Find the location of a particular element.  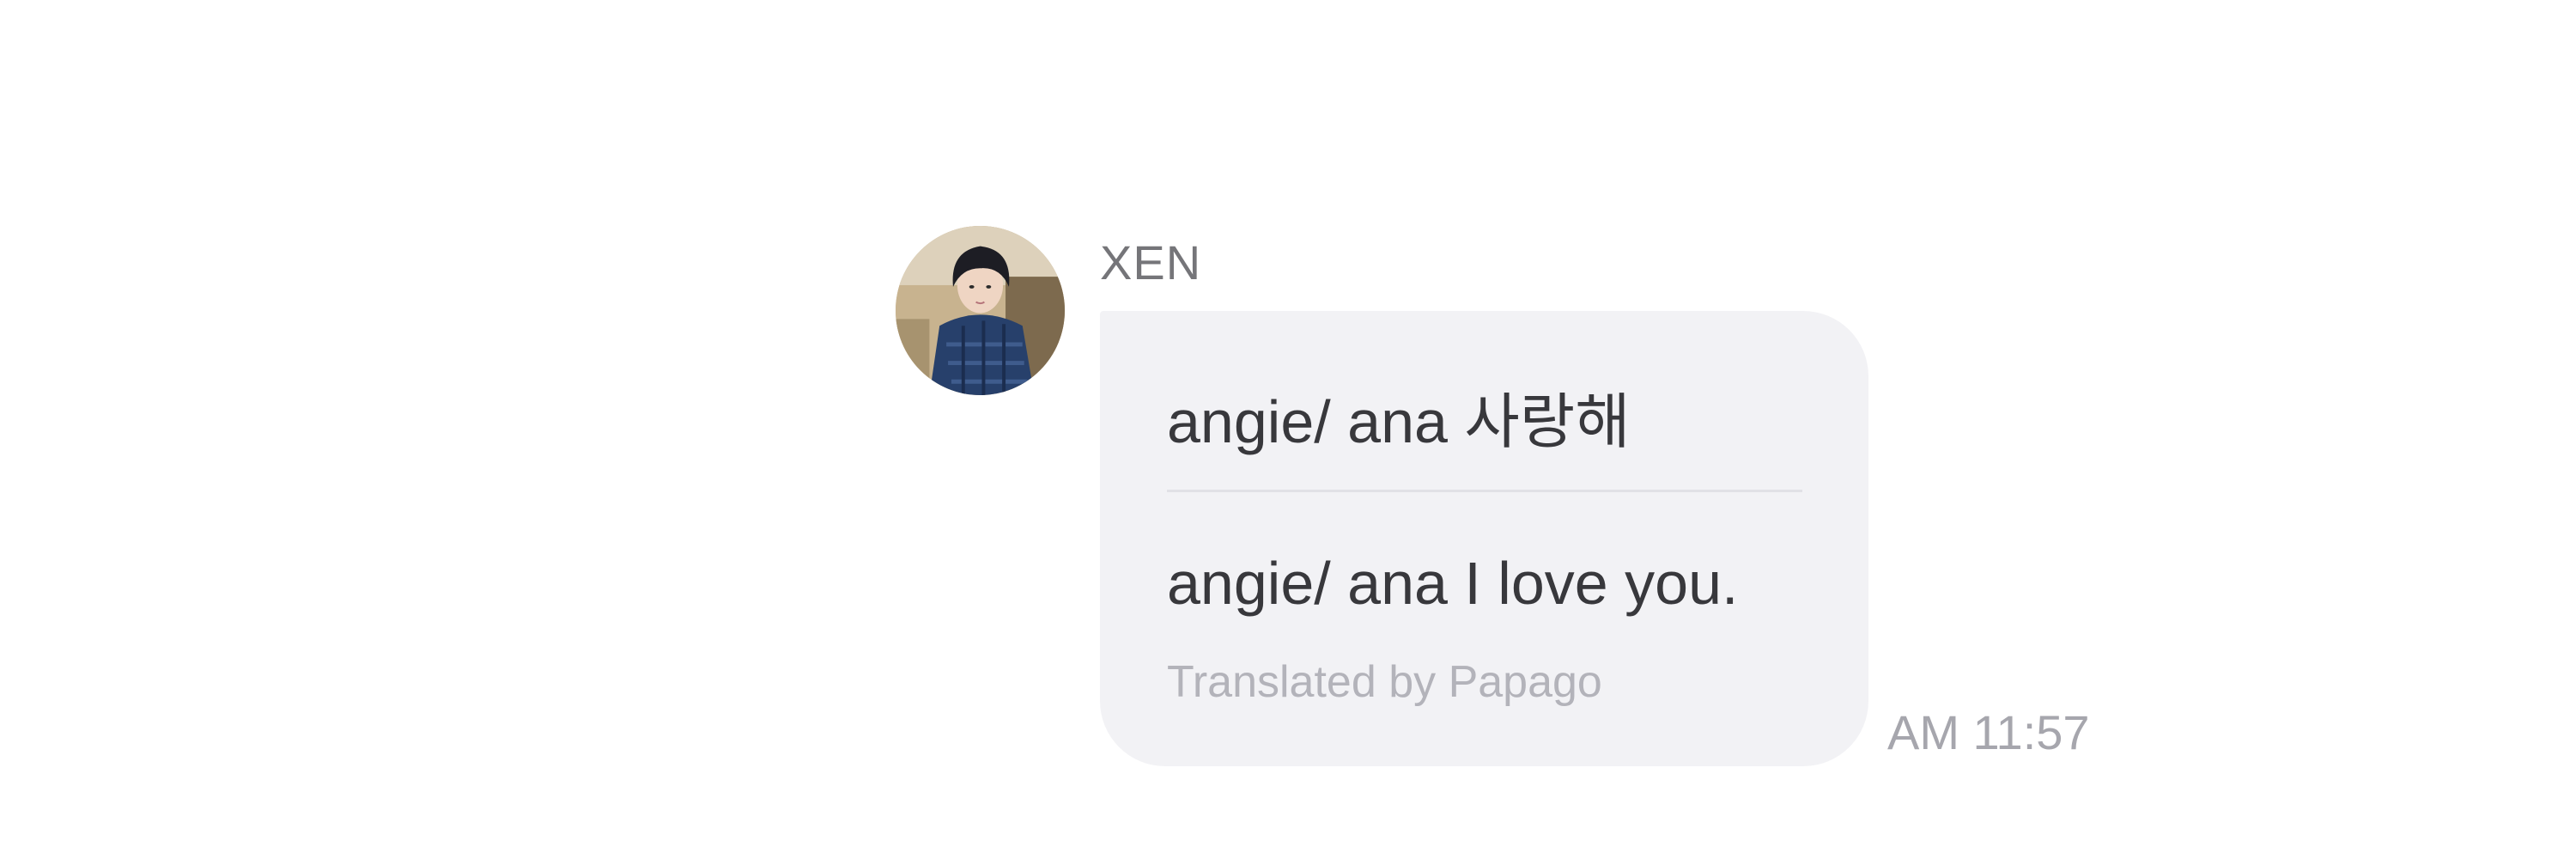

translation-credit: Translated by Papago is located at coordinates (1385, 682).